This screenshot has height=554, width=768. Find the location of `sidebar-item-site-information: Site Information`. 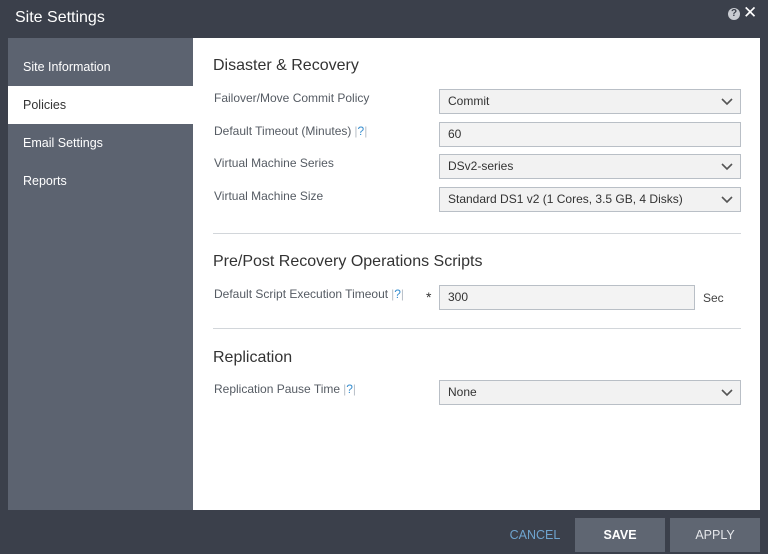

sidebar-item-site-information: Site Information is located at coordinates (100, 67).